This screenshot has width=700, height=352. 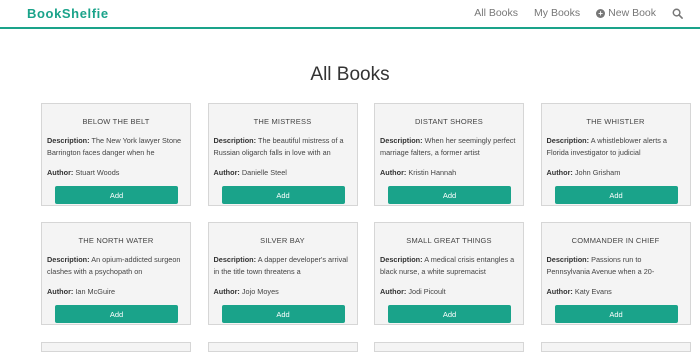 I want to click on brand-logo: BookShelfie, so click(x=68, y=13).